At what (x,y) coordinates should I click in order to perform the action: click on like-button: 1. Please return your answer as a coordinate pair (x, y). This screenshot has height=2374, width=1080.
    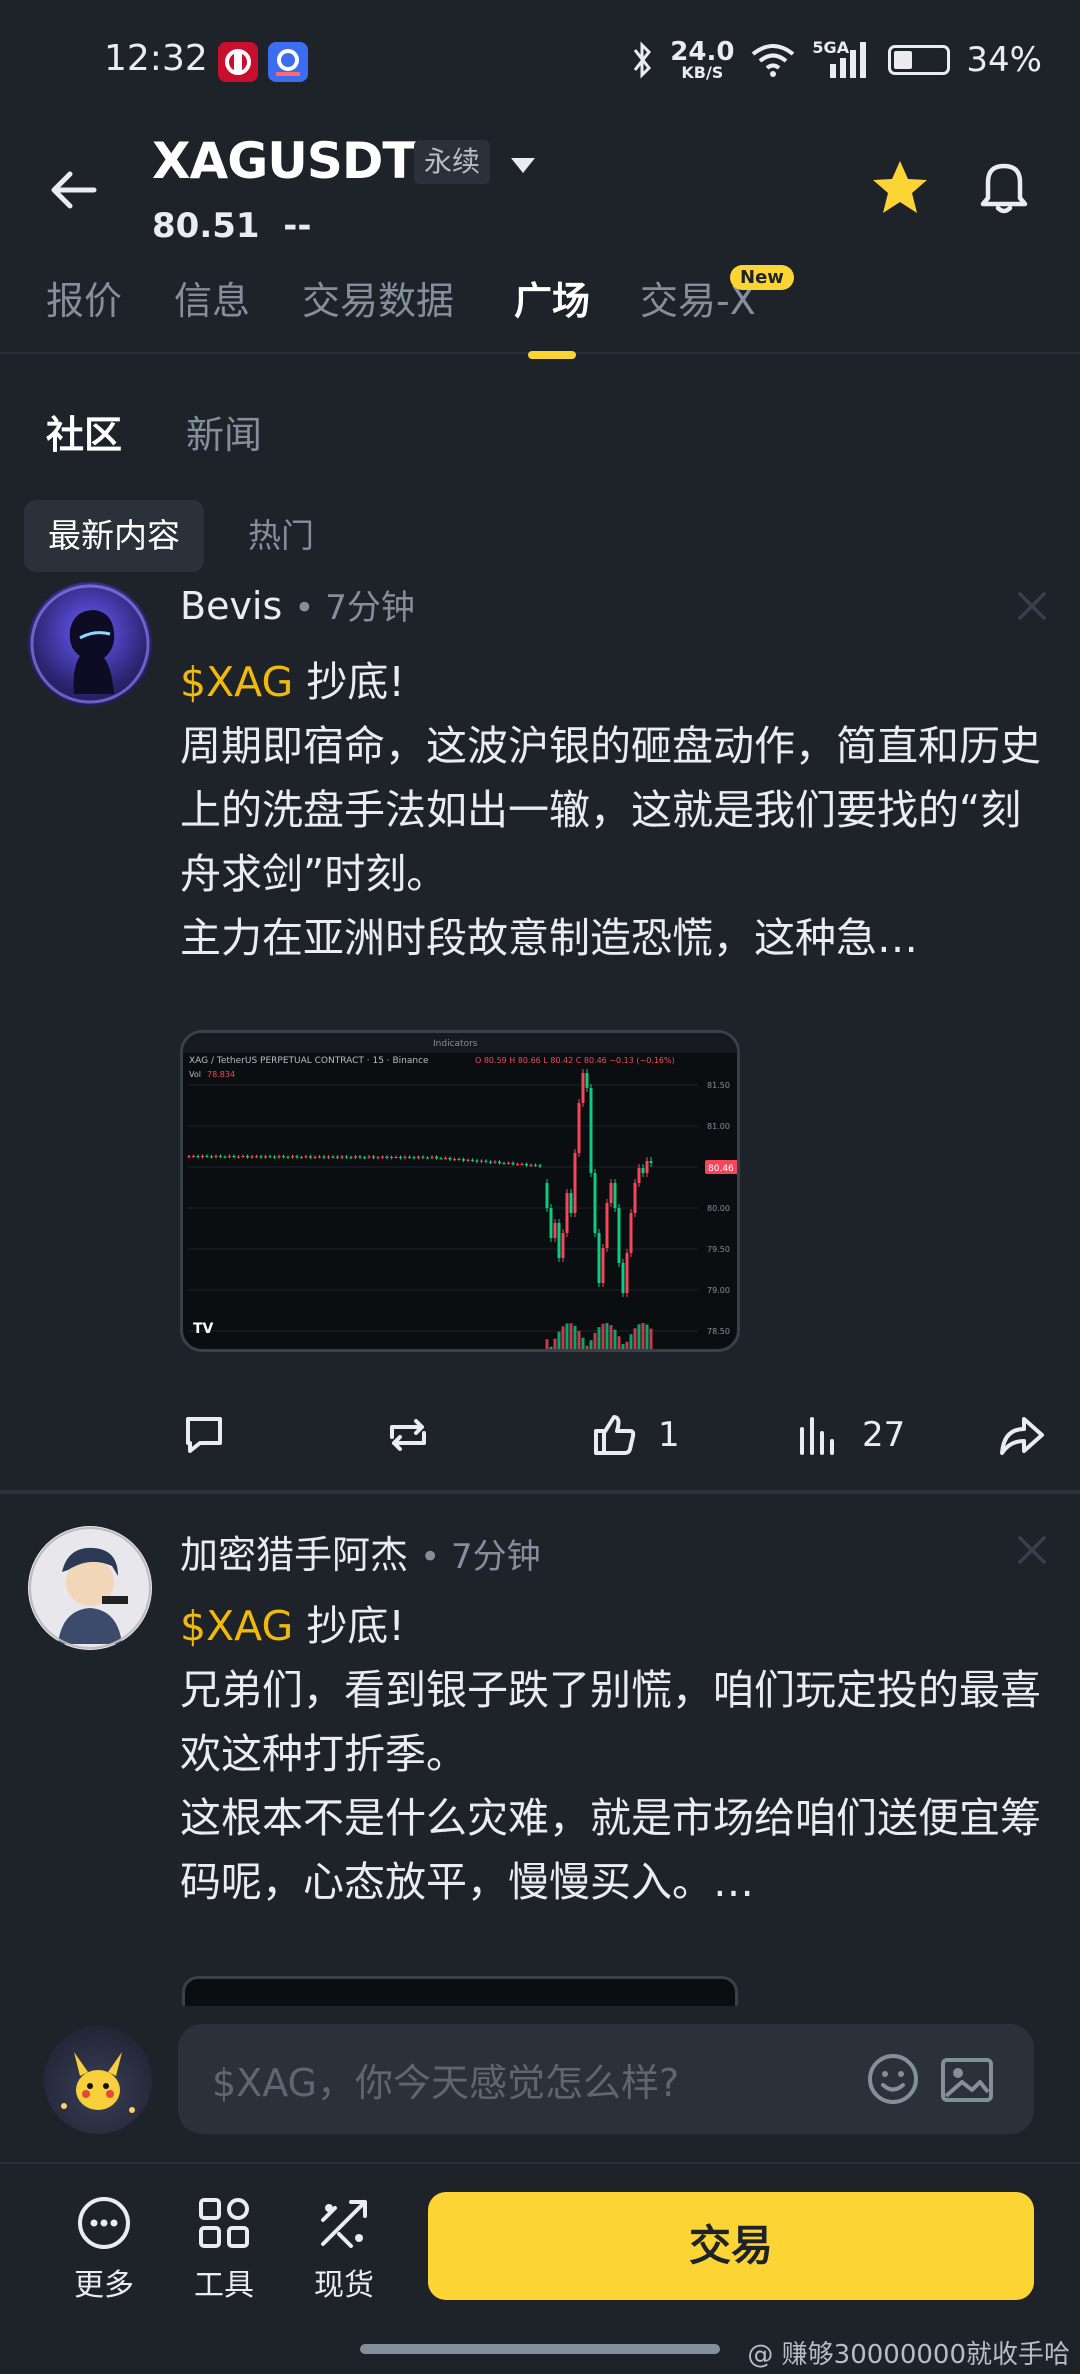
    Looking at the image, I should click on (634, 1435).